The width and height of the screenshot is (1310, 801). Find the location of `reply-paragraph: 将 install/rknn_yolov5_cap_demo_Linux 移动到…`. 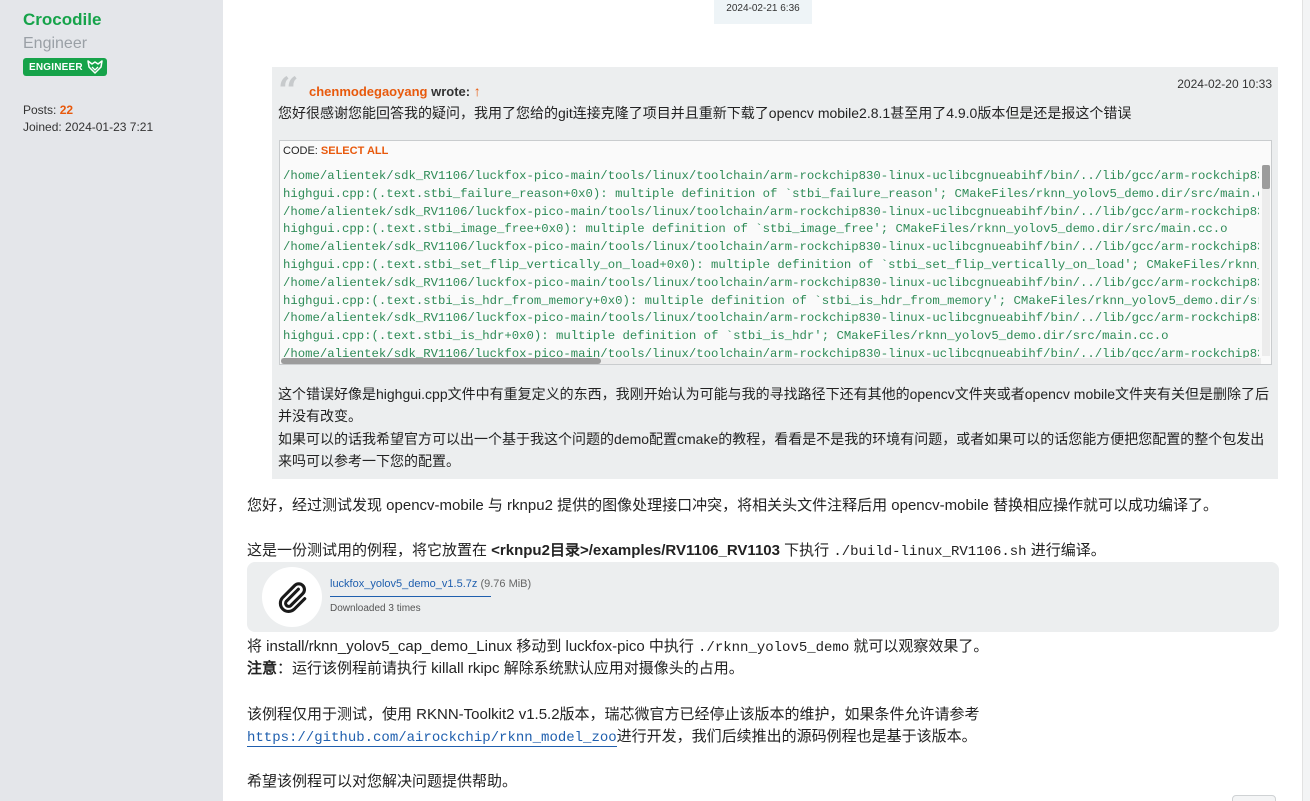

reply-paragraph: 将 install/rknn_yolov5_cap_demo_Linux 移动到… is located at coordinates (762, 648).